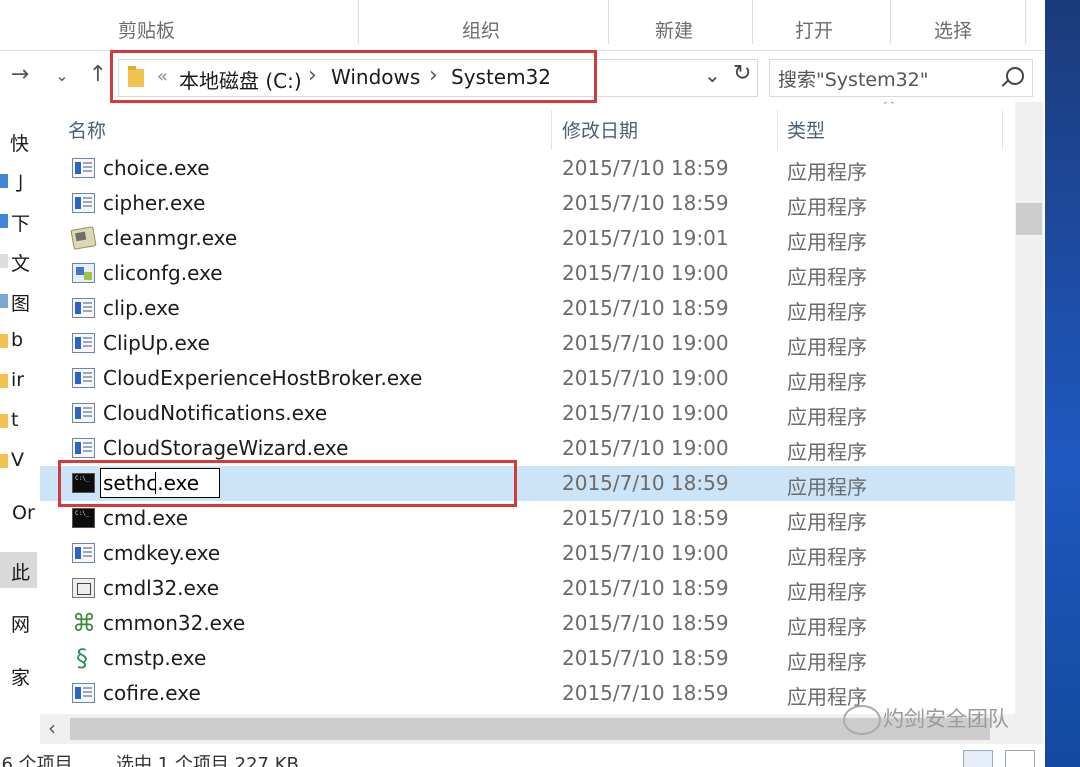  Describe the element at coordinates (15, 420) in the screenshot. I see `nav-item-label: t` at that location.